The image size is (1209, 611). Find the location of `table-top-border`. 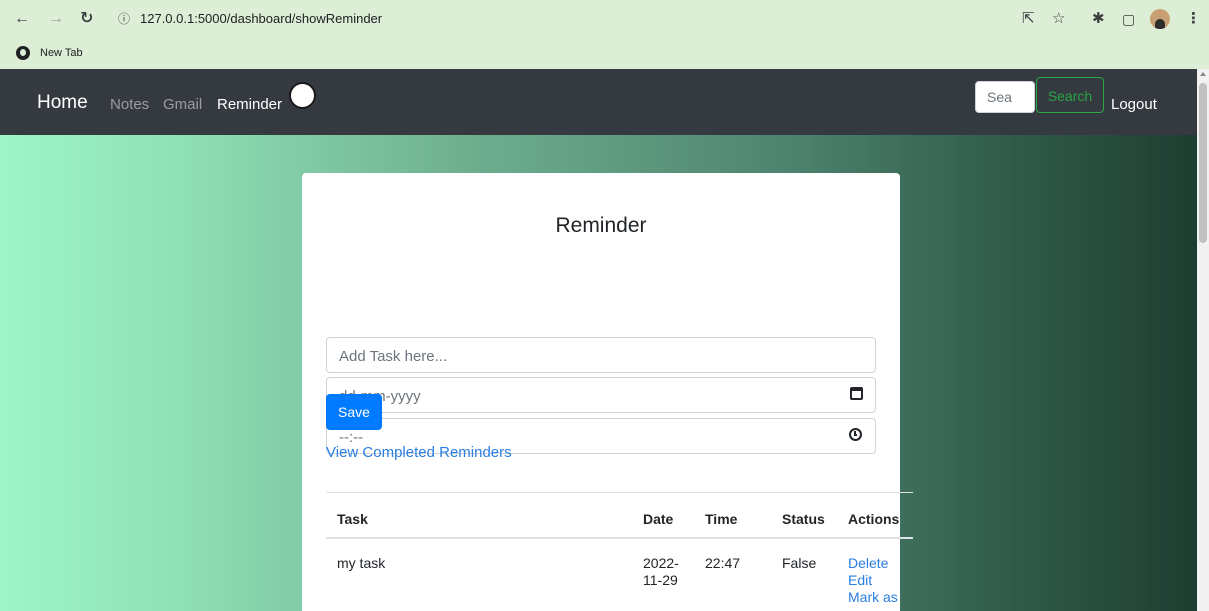

table-top-border is located at coordinates (619, 492).